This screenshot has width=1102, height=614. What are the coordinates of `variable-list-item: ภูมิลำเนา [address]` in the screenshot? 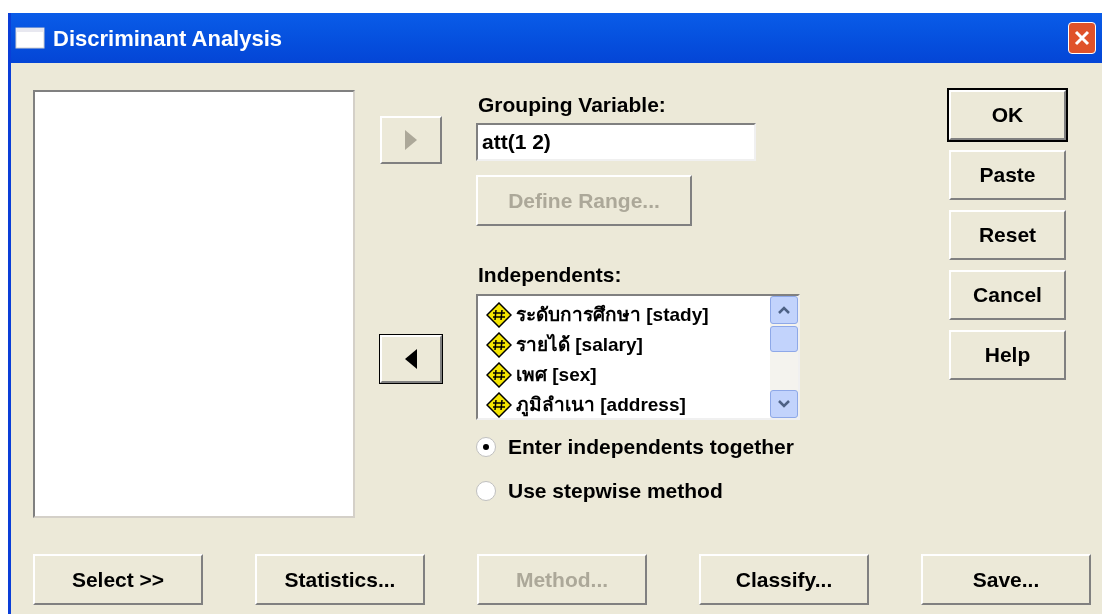 It's located at (628, 404).